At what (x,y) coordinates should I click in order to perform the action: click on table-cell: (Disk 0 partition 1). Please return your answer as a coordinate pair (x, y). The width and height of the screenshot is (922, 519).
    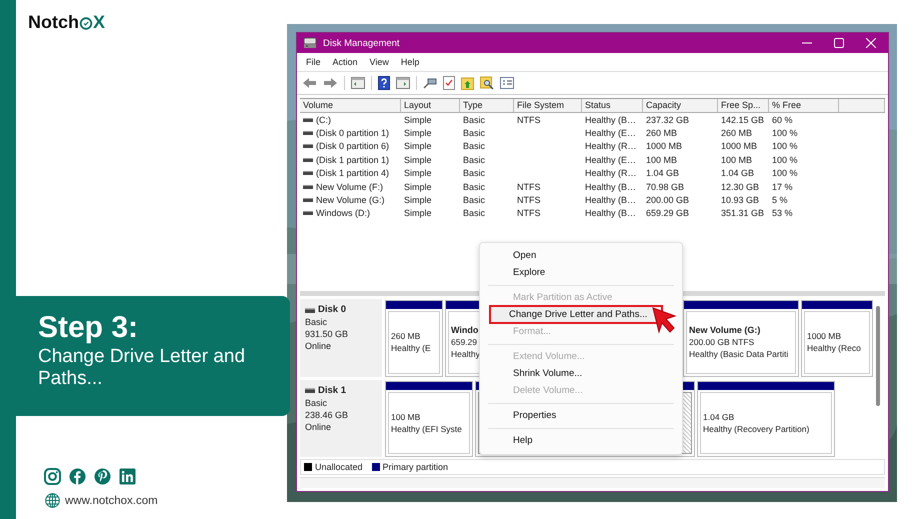
    Looking at the image, I should click on (353, 133).